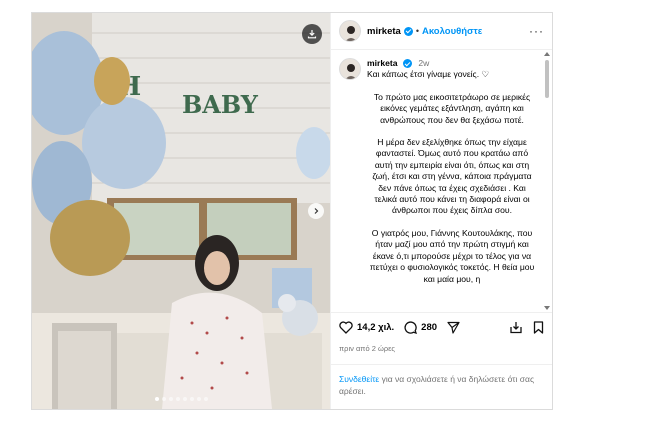 Image resolution: width=650 pixels, height=425 pixels. I want to click on avatar, so click(350, 31).